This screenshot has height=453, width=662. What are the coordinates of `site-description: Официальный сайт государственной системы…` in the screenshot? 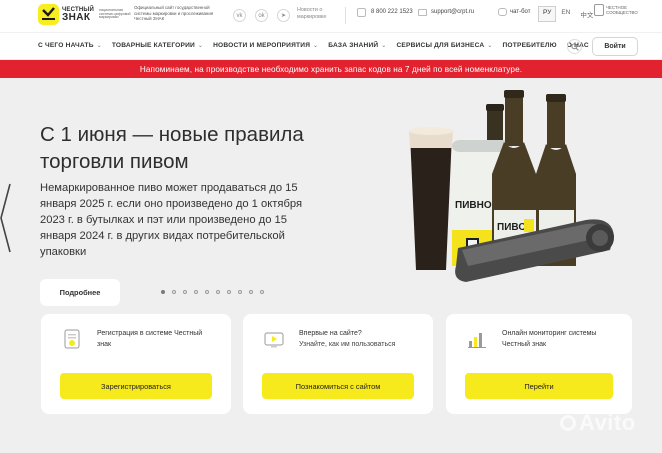 It's located at (174, 13).